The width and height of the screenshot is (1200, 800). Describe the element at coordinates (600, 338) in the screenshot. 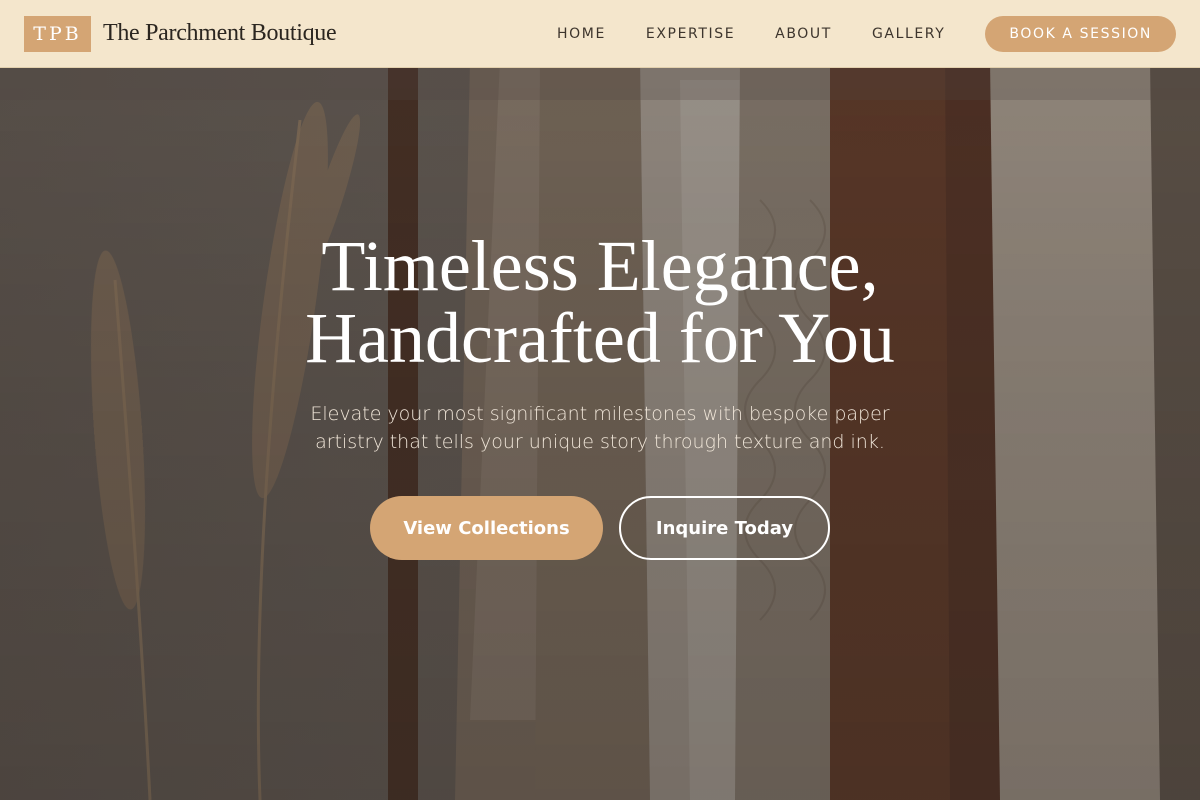

I see `hero-title-line-2: Handcrafted for You` at that location.